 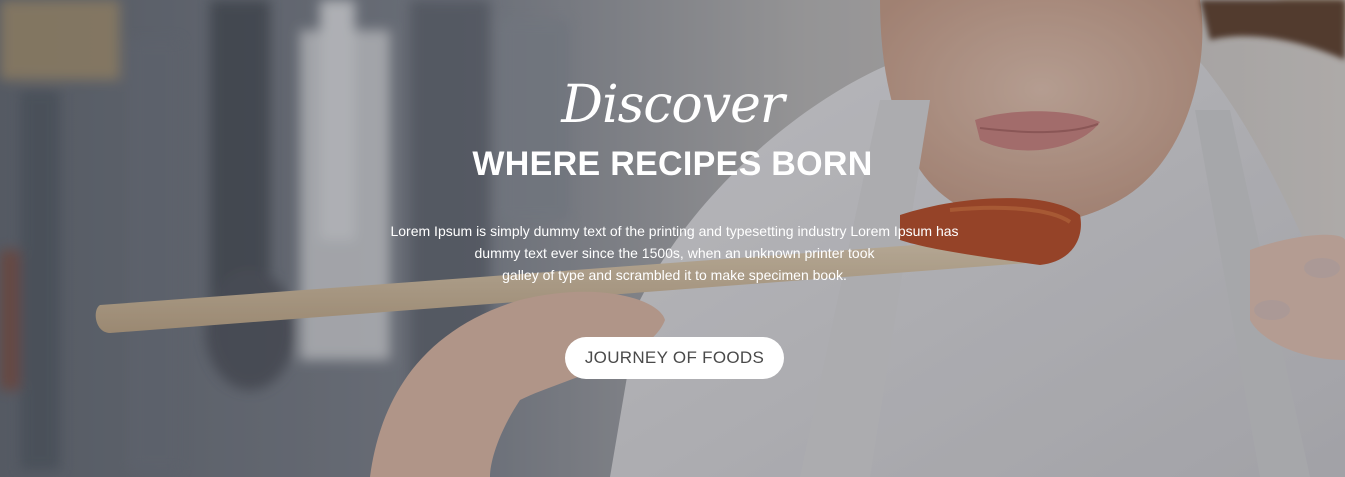 I want to click on journey-of-foods-button: JOURNEY OF FOODS, so click(x=674, y=358).